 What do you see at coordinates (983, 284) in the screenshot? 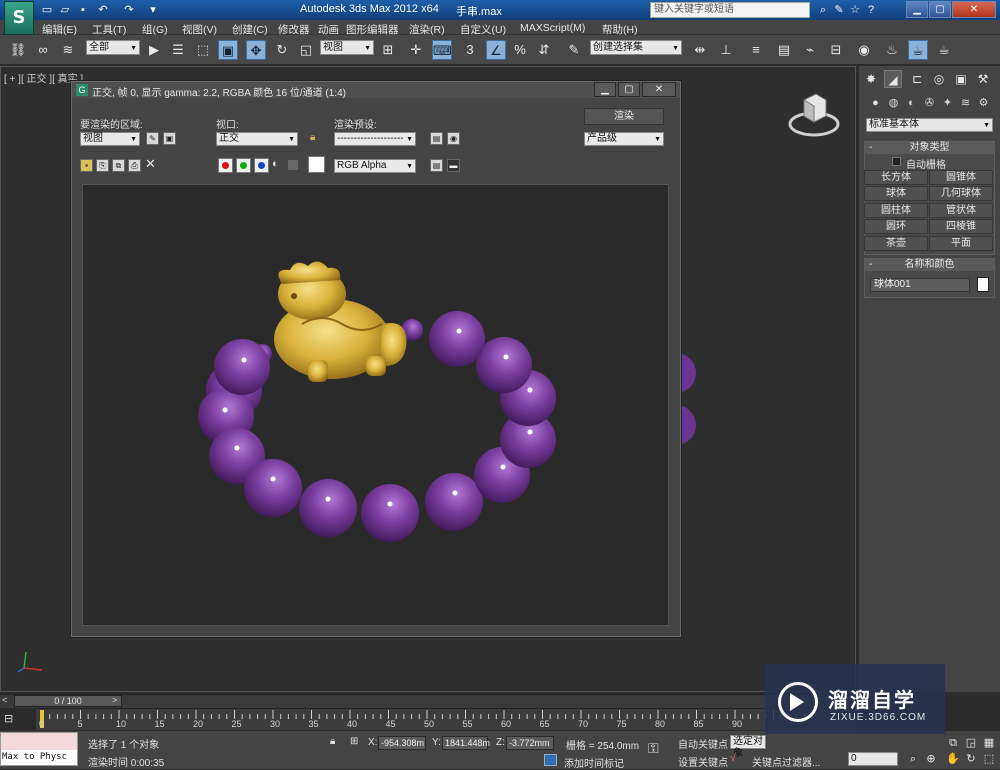
I see `object-color-swatch` at bounding box center [983, 284].